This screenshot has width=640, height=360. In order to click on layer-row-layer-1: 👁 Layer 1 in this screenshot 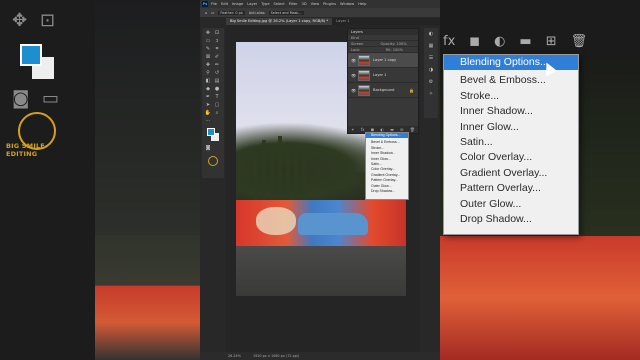, I will do `click(383, 75)`.